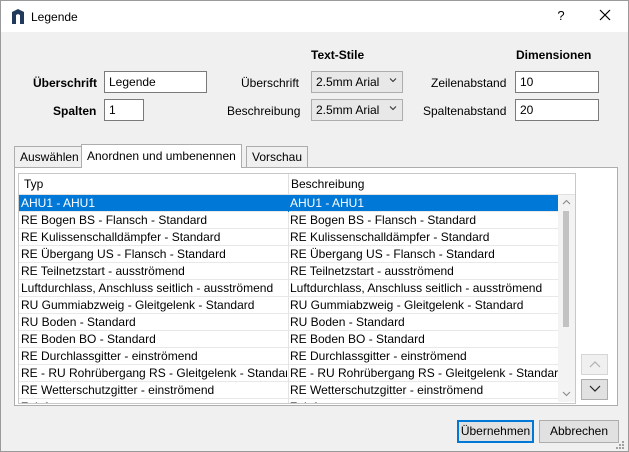  I want to click on scrollbar-thumb, so click(566, 269).